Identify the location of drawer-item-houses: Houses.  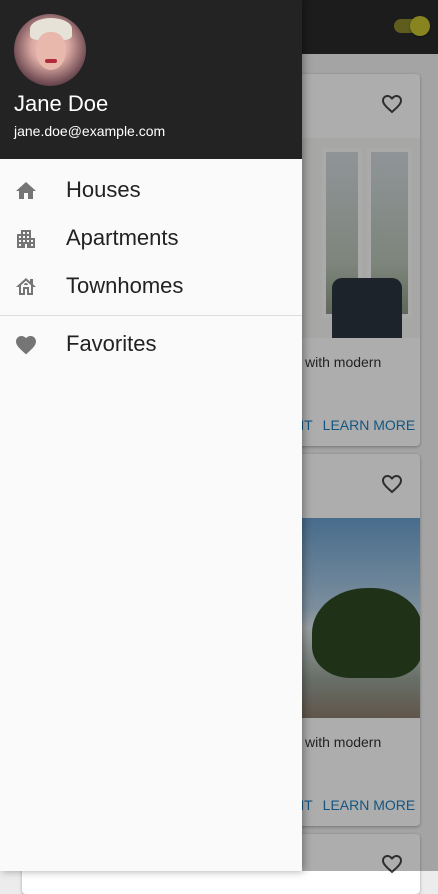
(151, 191).